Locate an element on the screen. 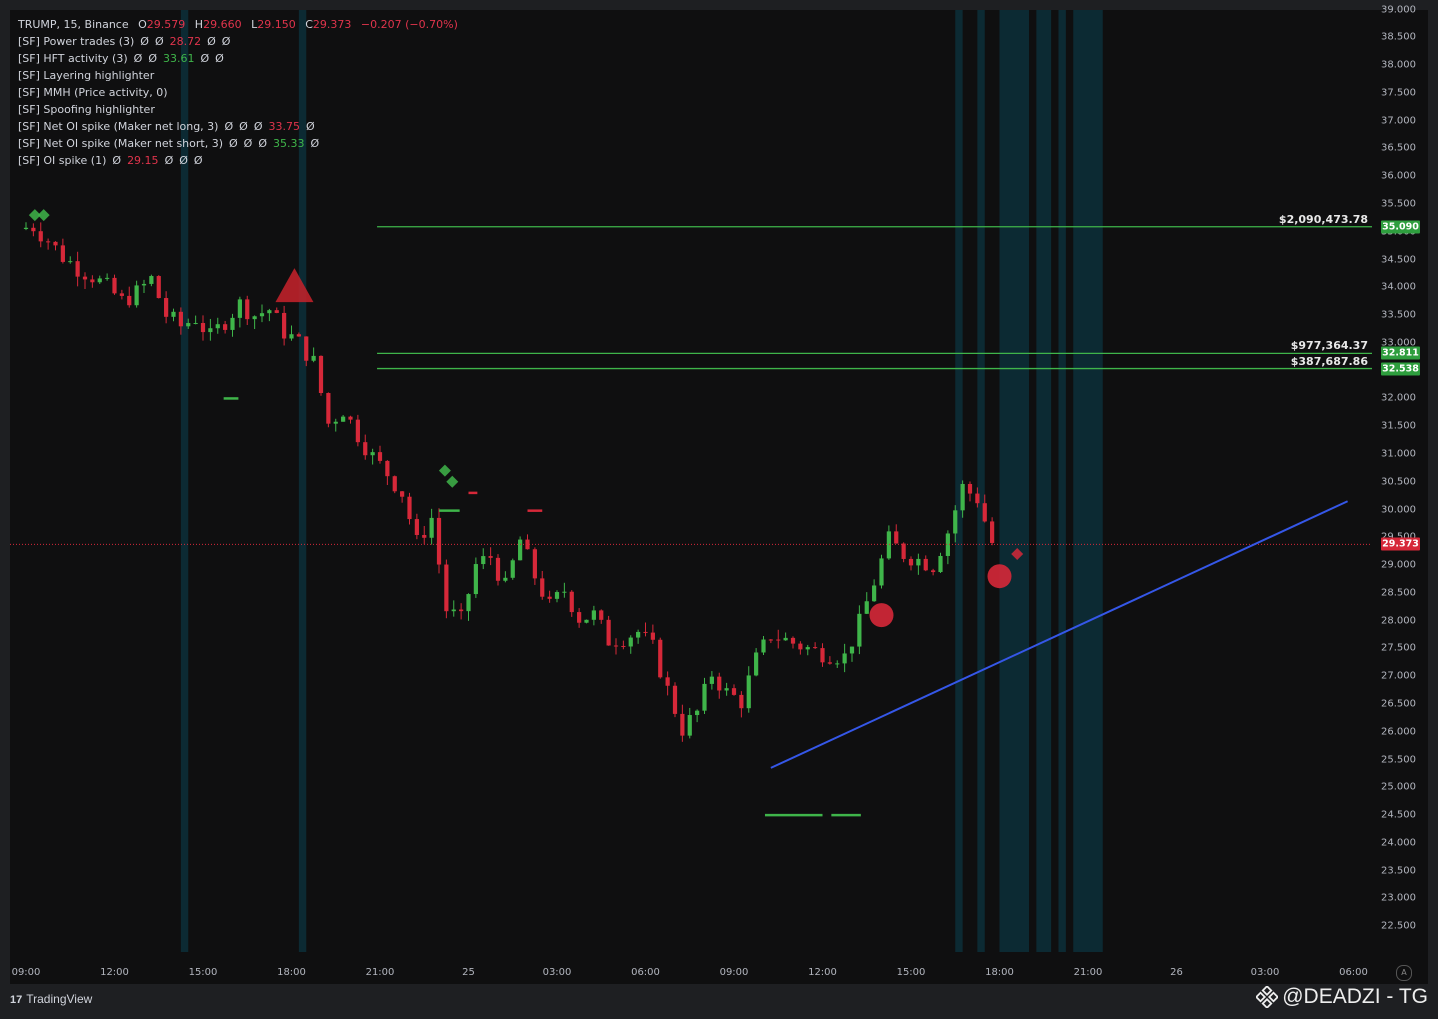 The image size is (1438, 1019). price-tick: 39.000 is located at coordinates (1398, 10).